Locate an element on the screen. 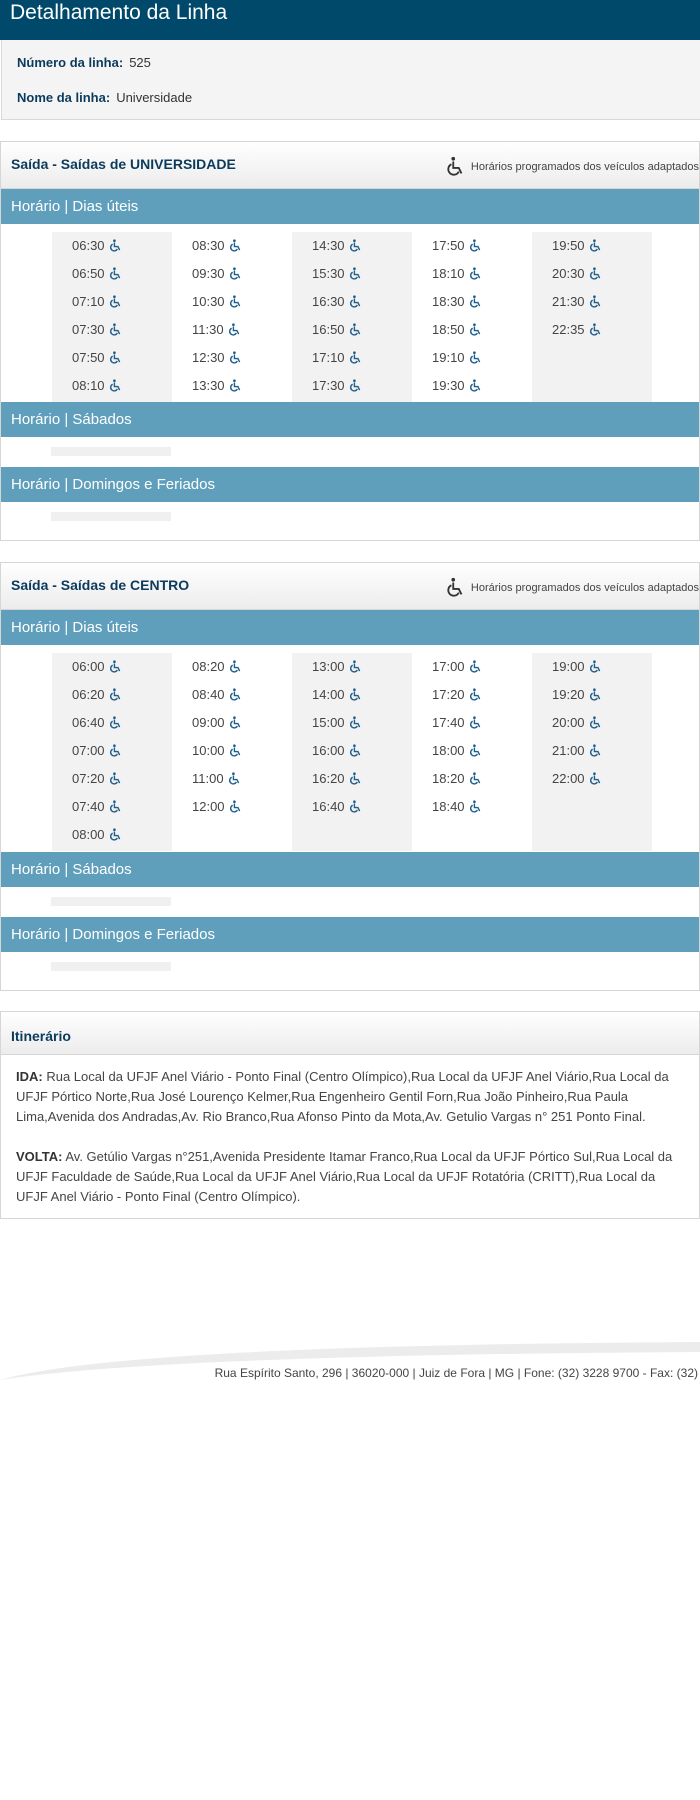 This screenshot has width=700, height=1800. panel-header: Itinerário is located at coordinates (350, 1033).